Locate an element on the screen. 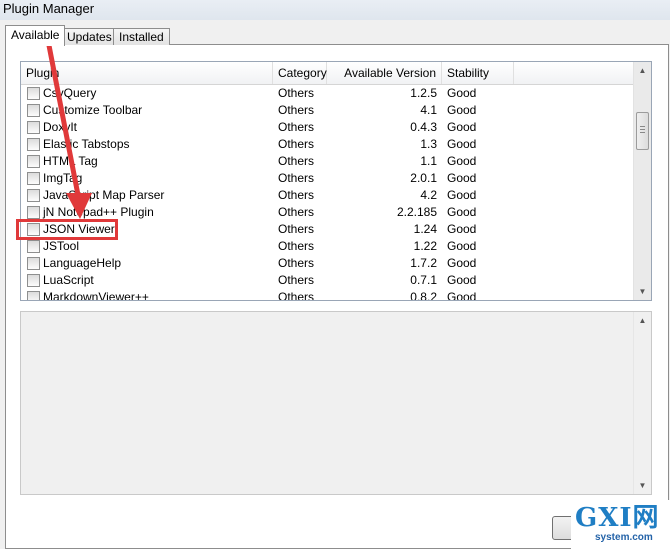 This screenshot has height=549, width=670. table-row: JSTool Others 1.22 Good is located at coordinates (327, 246).